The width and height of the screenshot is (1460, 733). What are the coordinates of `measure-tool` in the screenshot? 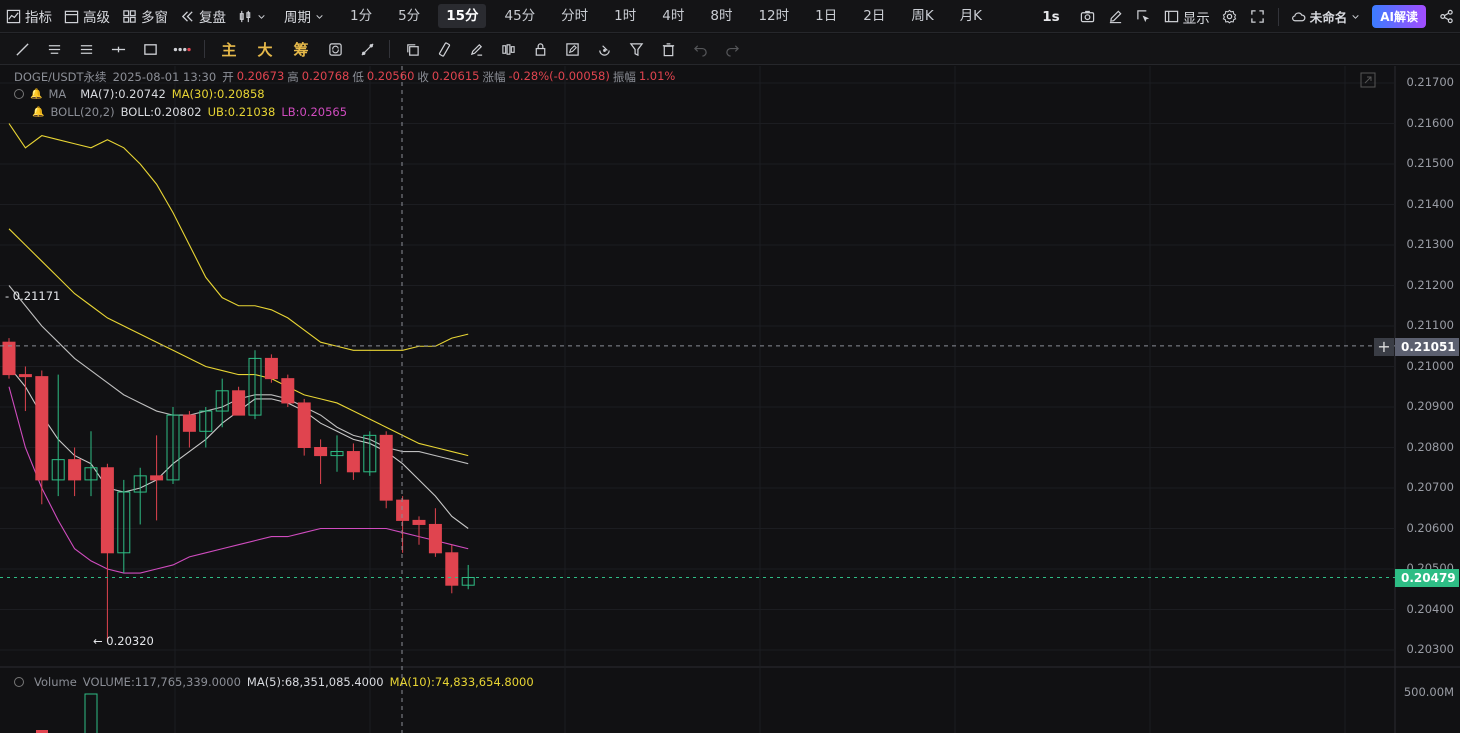 It's located at (367, 49).